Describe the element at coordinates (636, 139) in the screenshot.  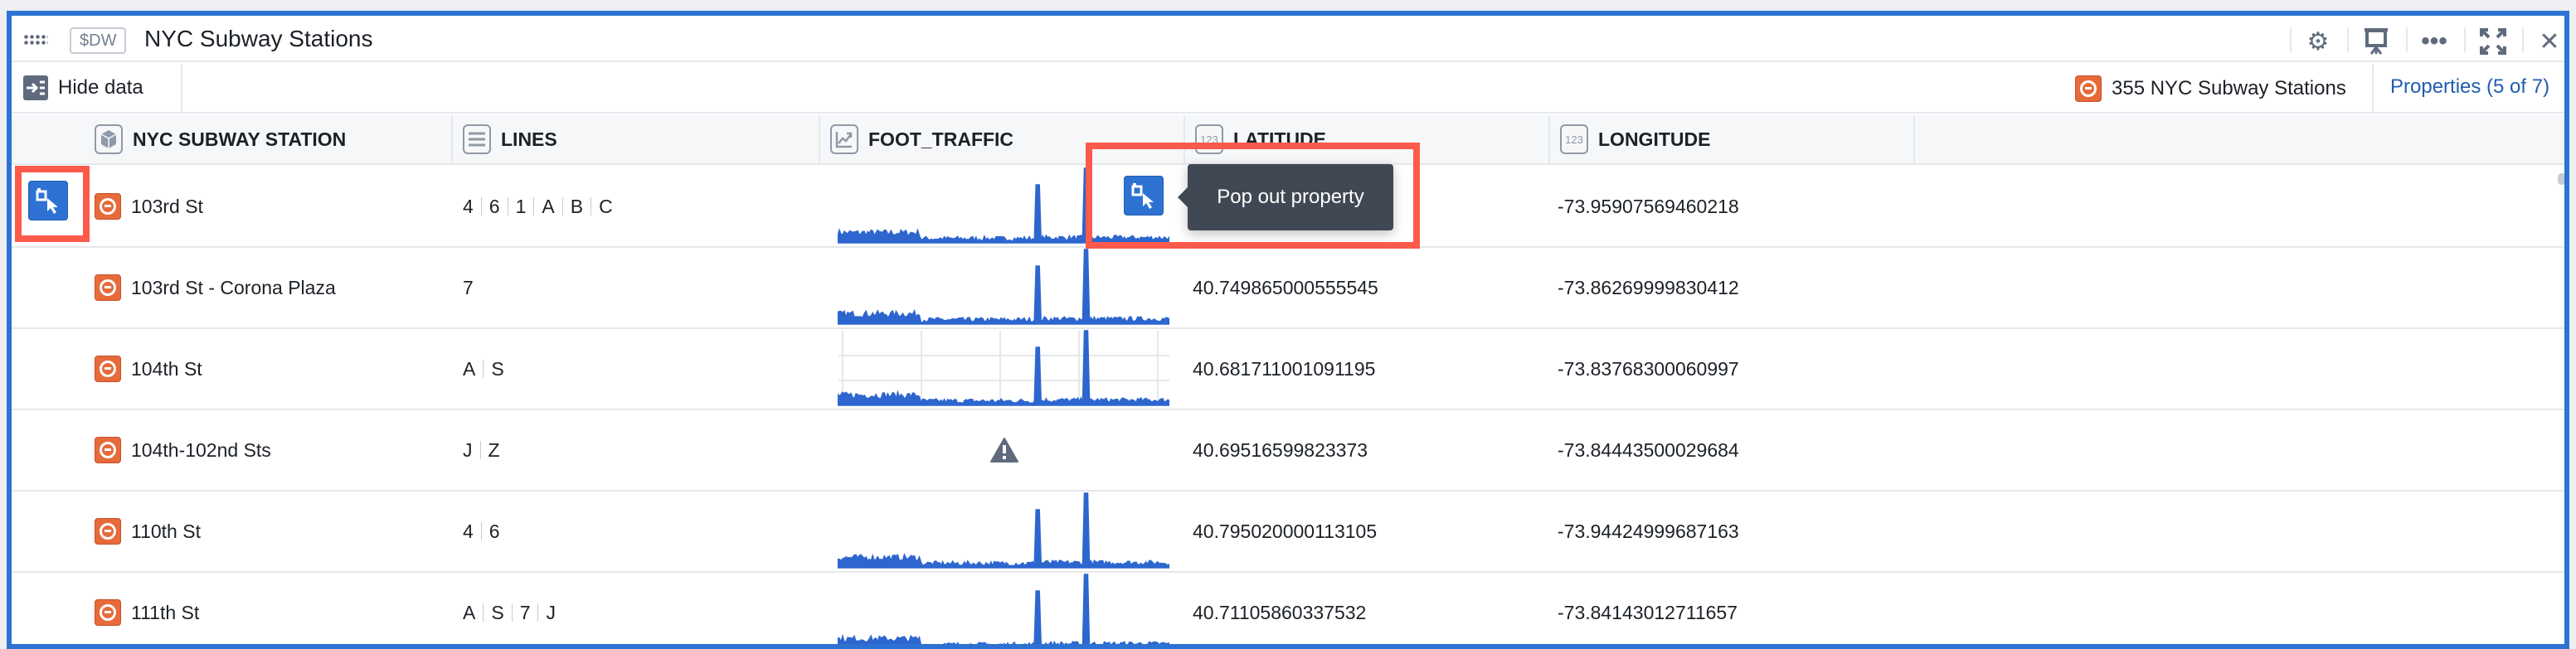
I see `column-header-lines: LINES` at that location.